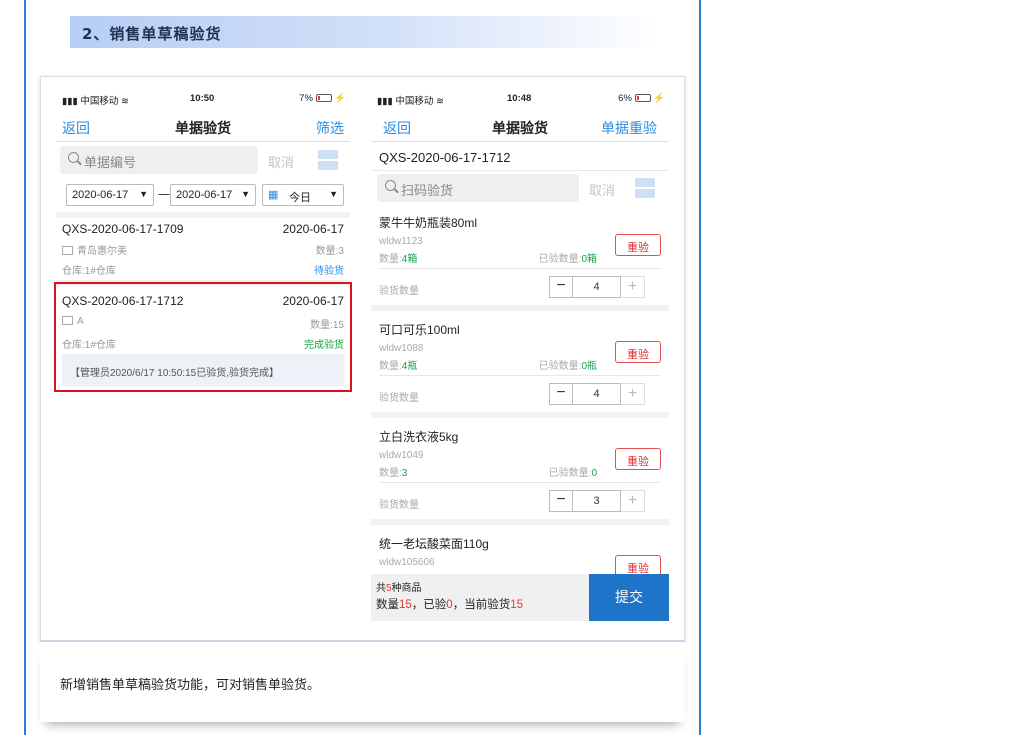  I want to click on order-no: QXS-2020-06-17-1709, so click(123, 229).